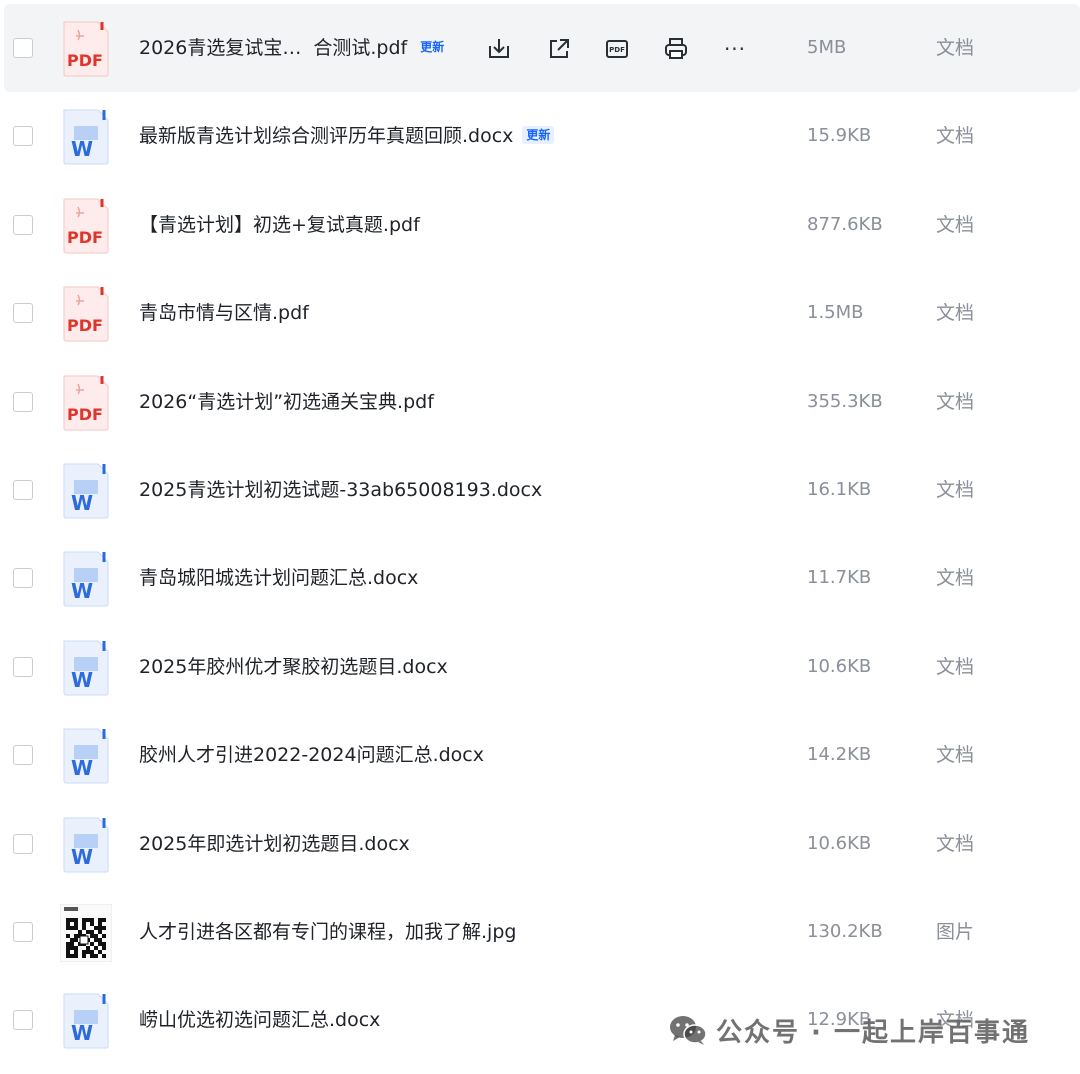 The width and height of the screenshot is (1080, 1074). I want to click on file-row: W 2025青选计划初选试题-33ab65008193.docx 16.1KB 文档, so click(540, 490).